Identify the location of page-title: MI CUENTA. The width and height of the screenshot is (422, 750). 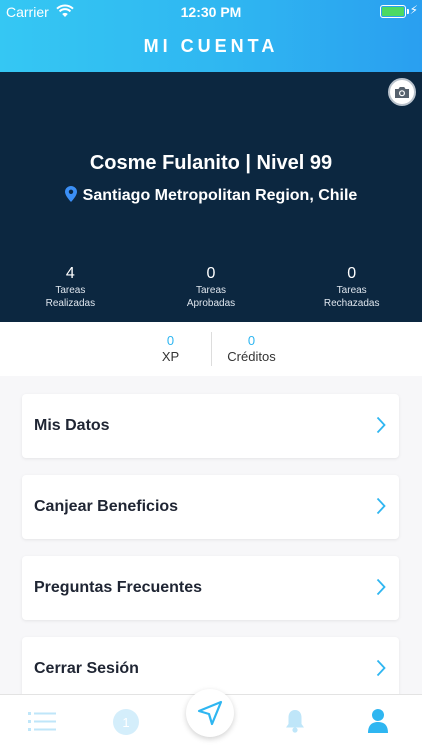
(211, 46).